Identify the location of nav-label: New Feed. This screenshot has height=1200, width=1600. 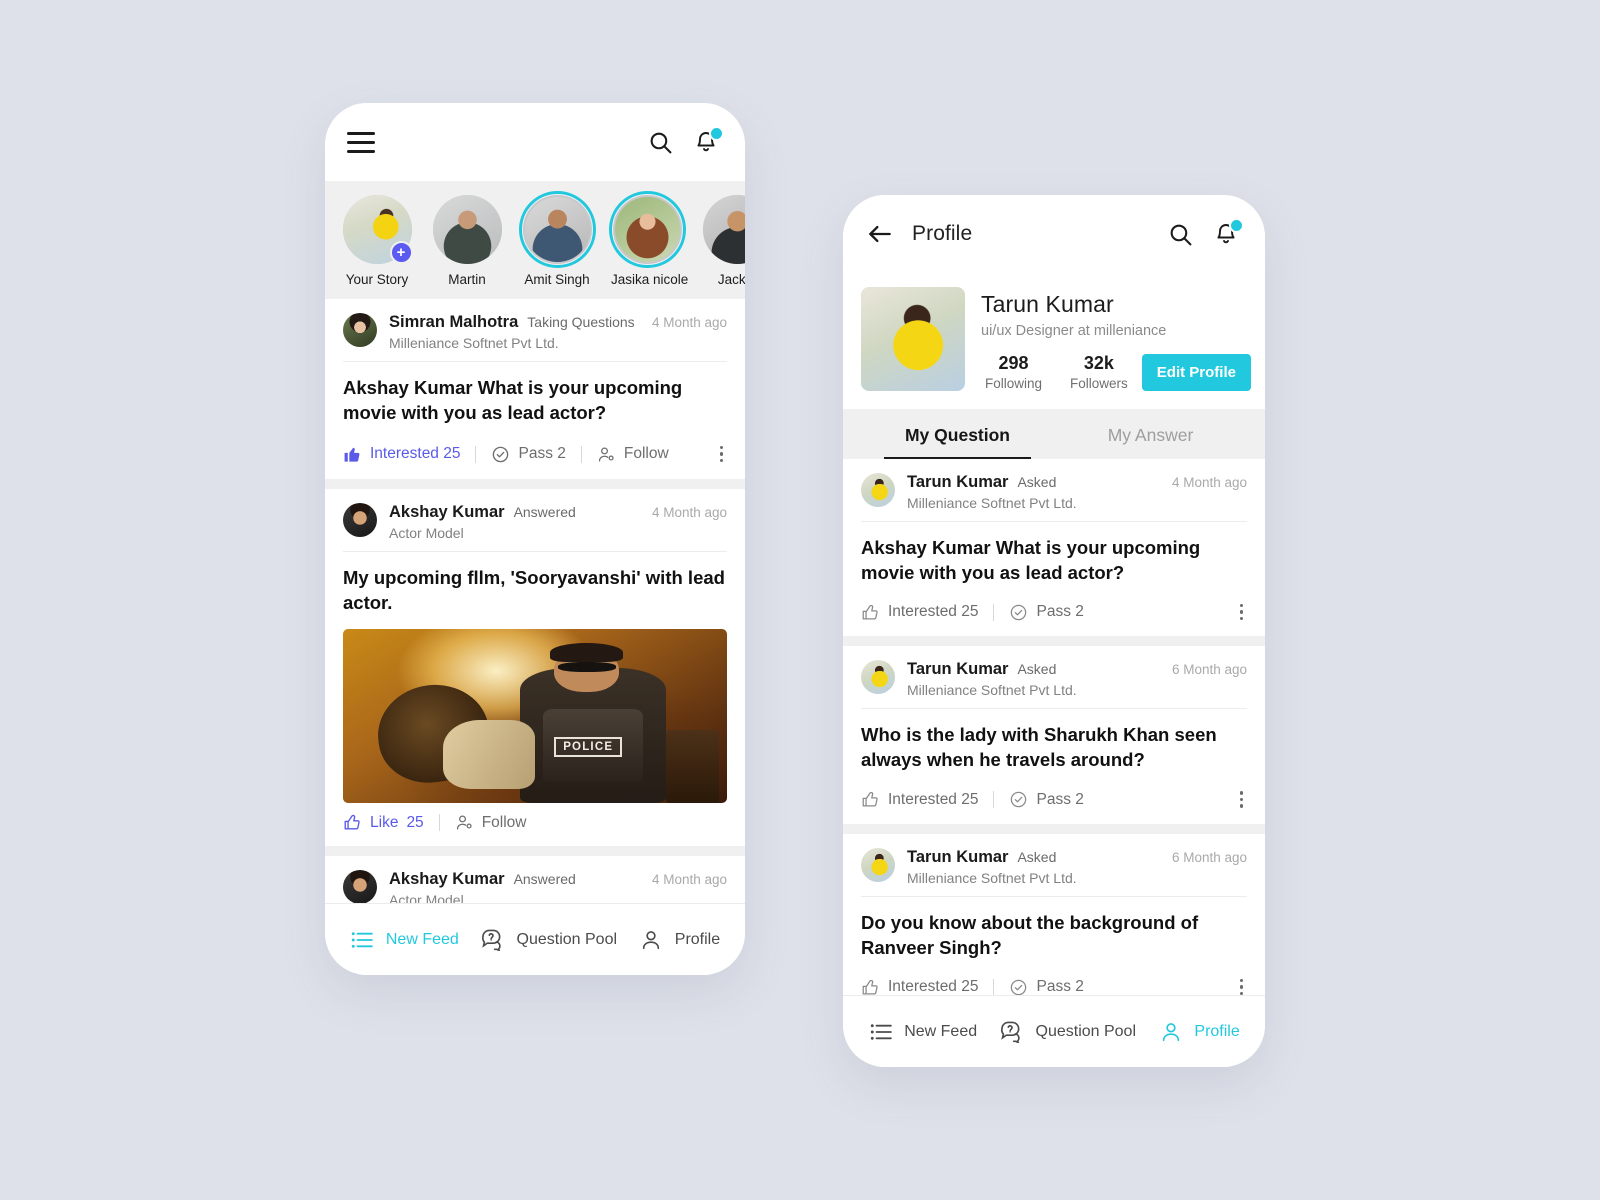
(422, 939).